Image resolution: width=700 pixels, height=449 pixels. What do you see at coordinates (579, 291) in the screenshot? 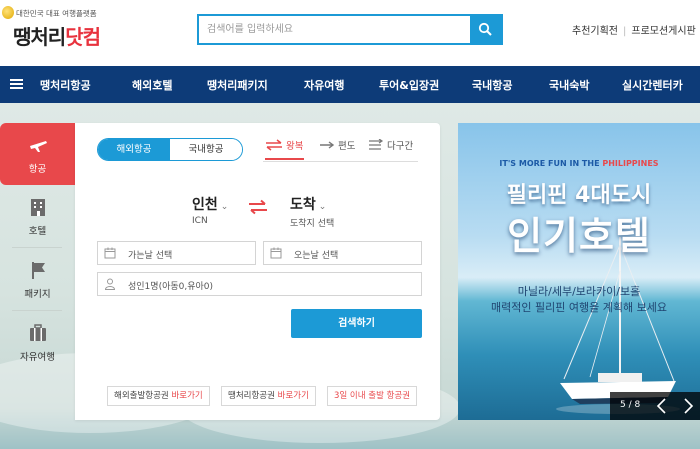
I see `banner-cities: 마닐라/세부/보라카이/보홀` at bounding box center [579, 291].